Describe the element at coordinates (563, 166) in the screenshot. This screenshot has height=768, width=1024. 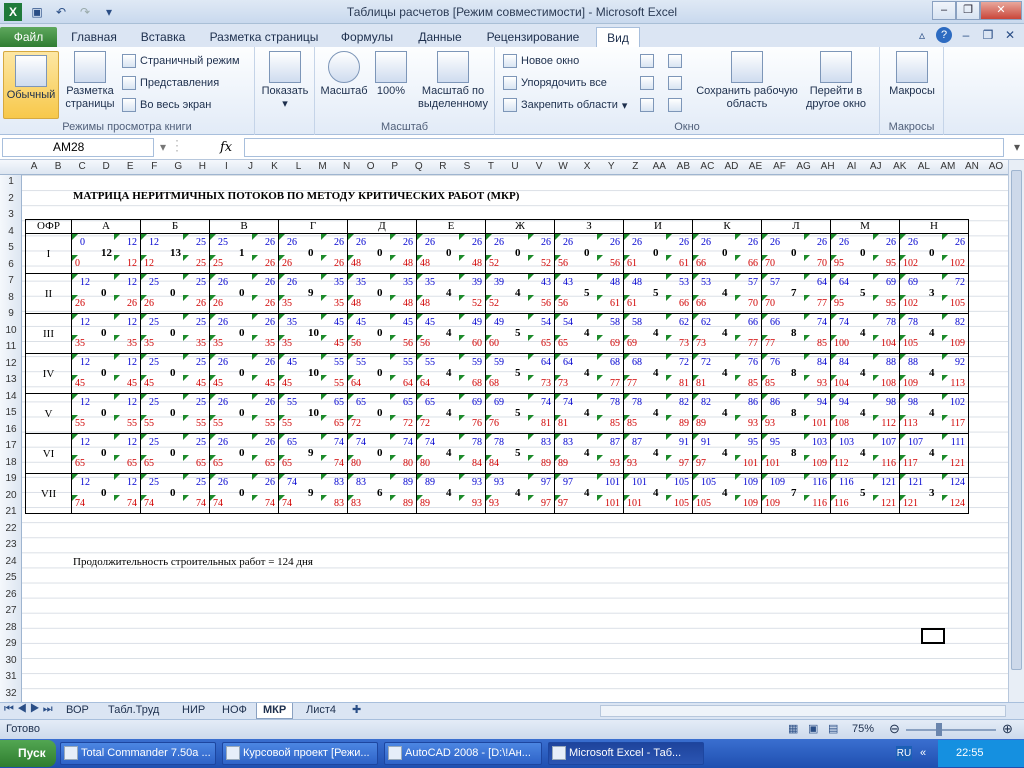
I see `column-header: W` at that location.